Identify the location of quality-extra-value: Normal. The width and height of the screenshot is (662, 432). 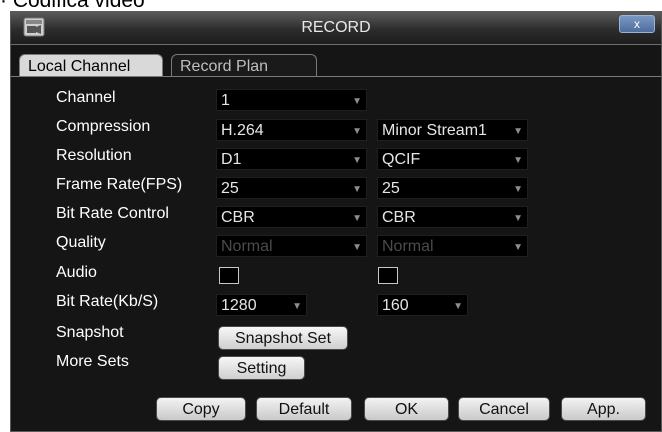
(408, 246).